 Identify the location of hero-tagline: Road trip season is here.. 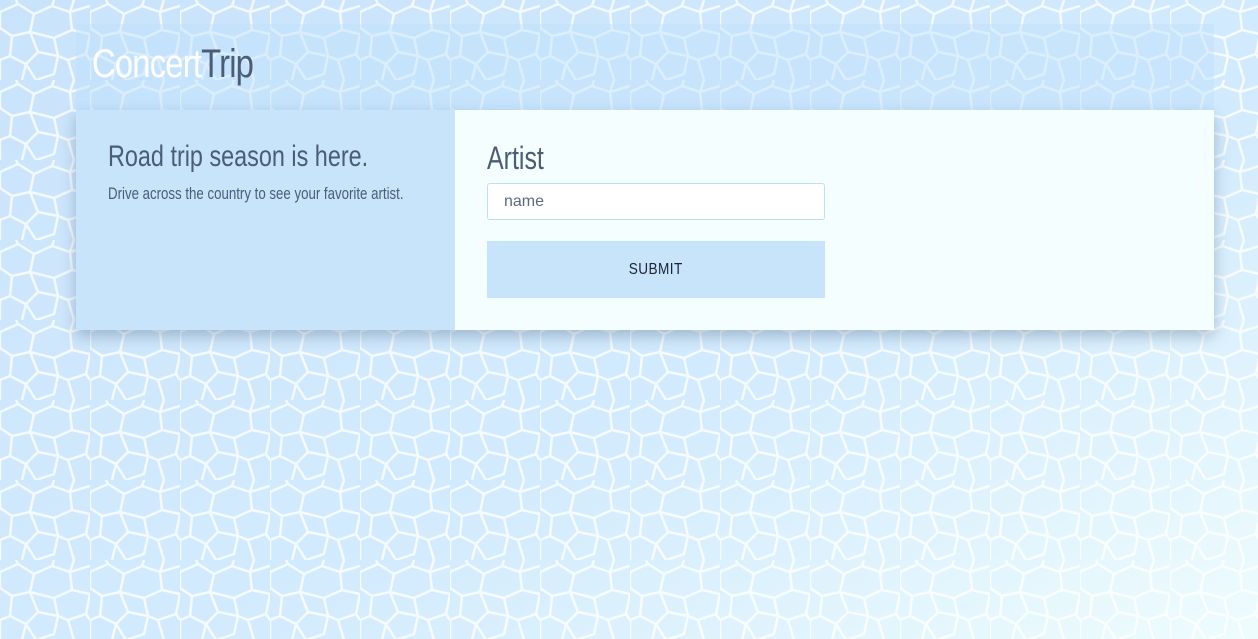
(238, 156).